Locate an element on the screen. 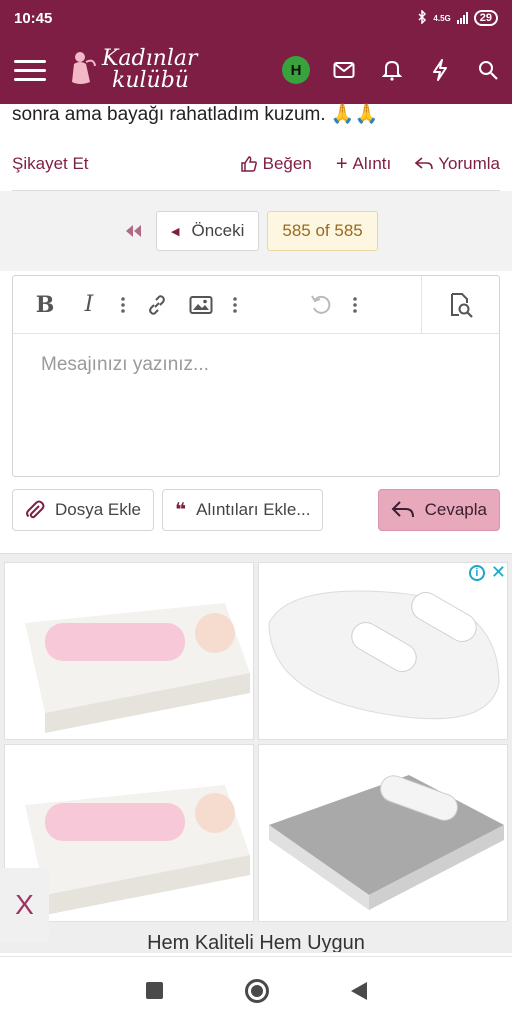  ad-controls: i ✕ is located at coordinates (487, 572).